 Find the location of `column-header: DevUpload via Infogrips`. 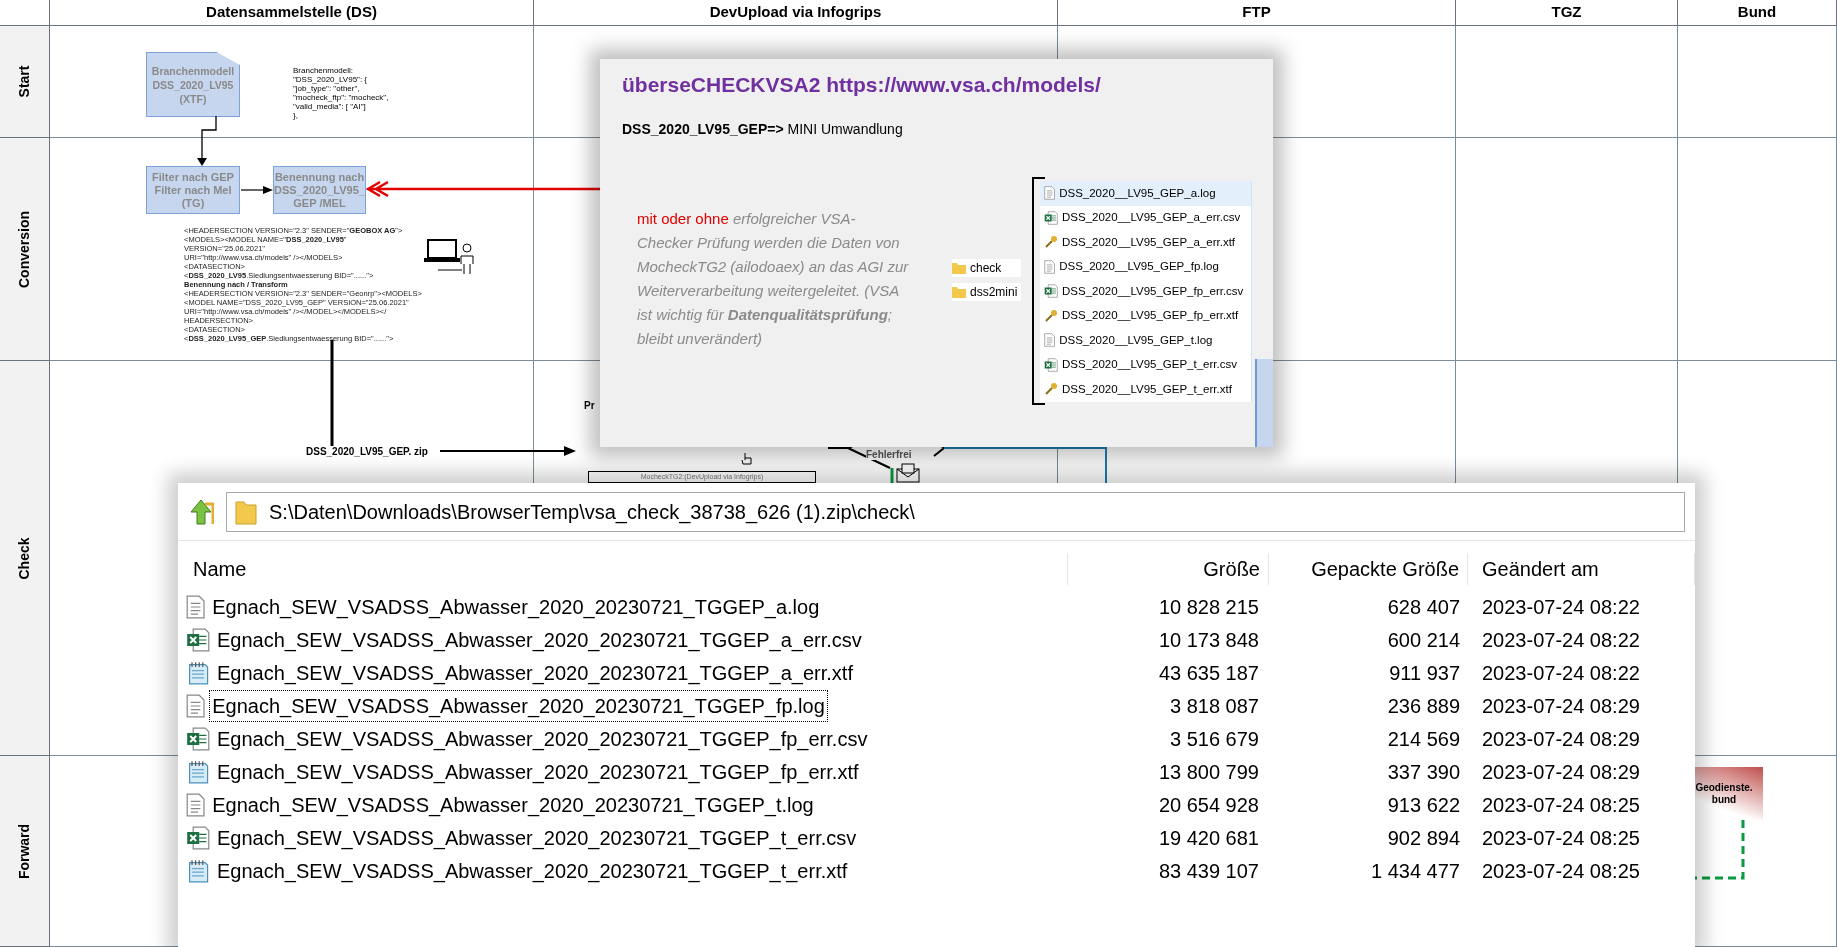

column-header: DevUpload via Infogrips is located at coordinates (796, 13).